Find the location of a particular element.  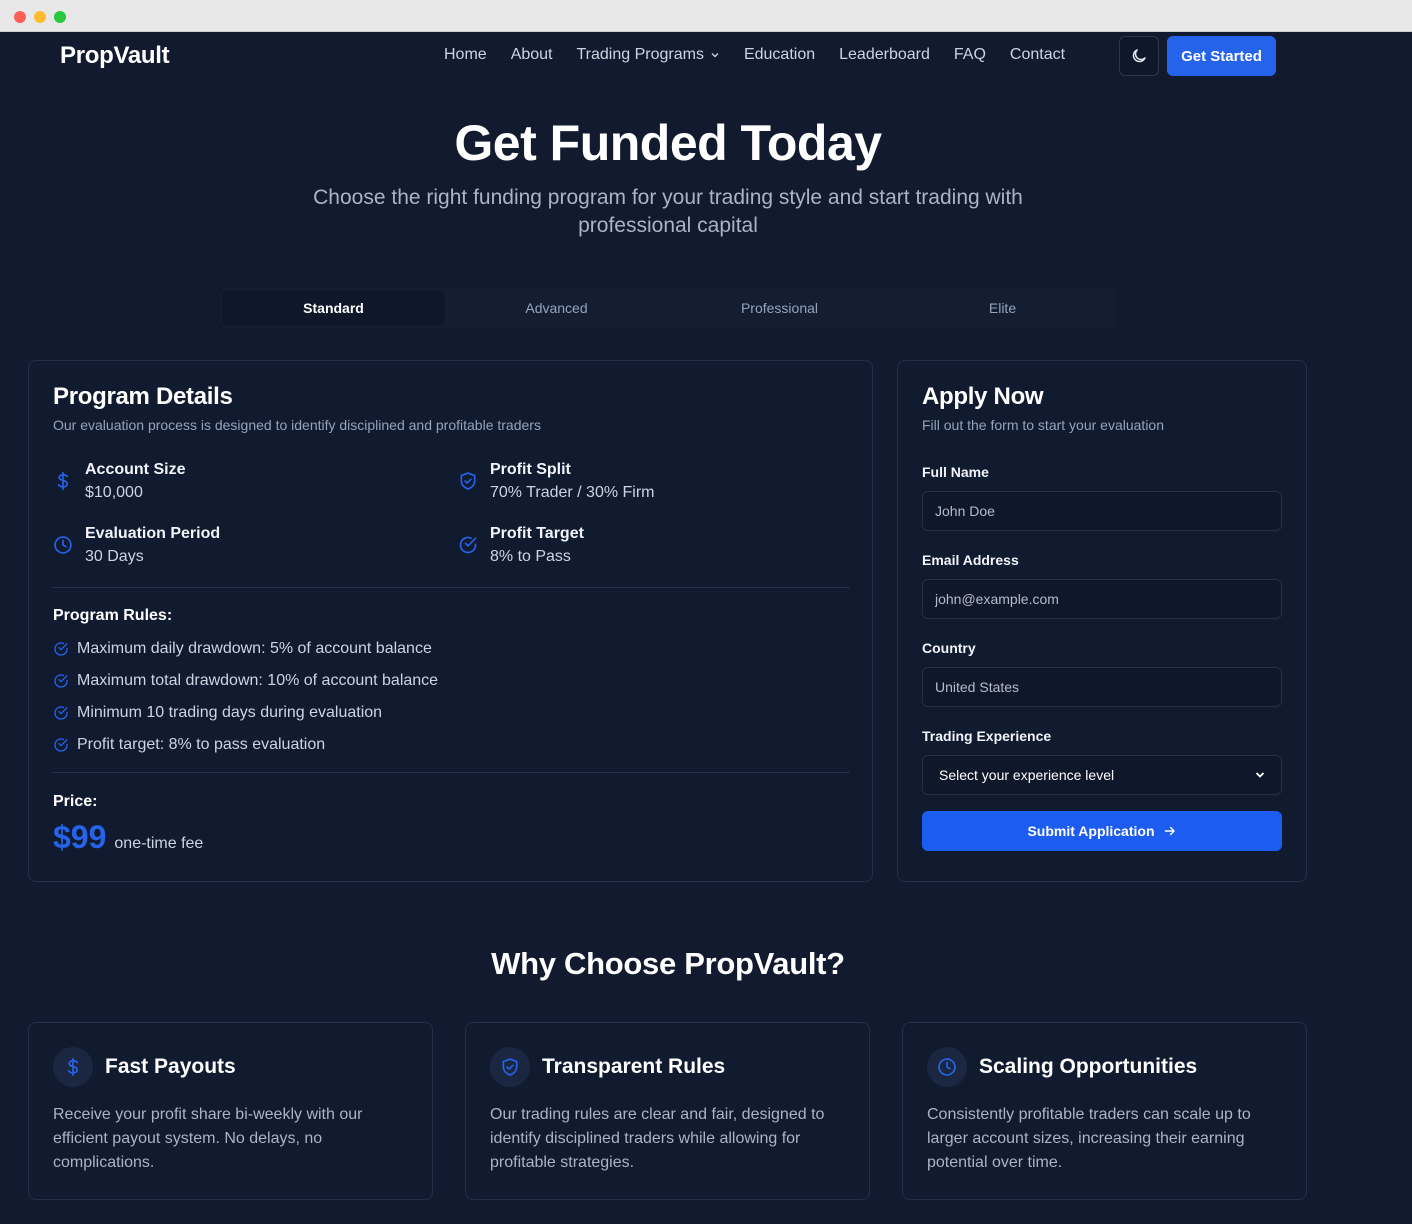

price-note: one-time fee is located at coordinates (159, 843).